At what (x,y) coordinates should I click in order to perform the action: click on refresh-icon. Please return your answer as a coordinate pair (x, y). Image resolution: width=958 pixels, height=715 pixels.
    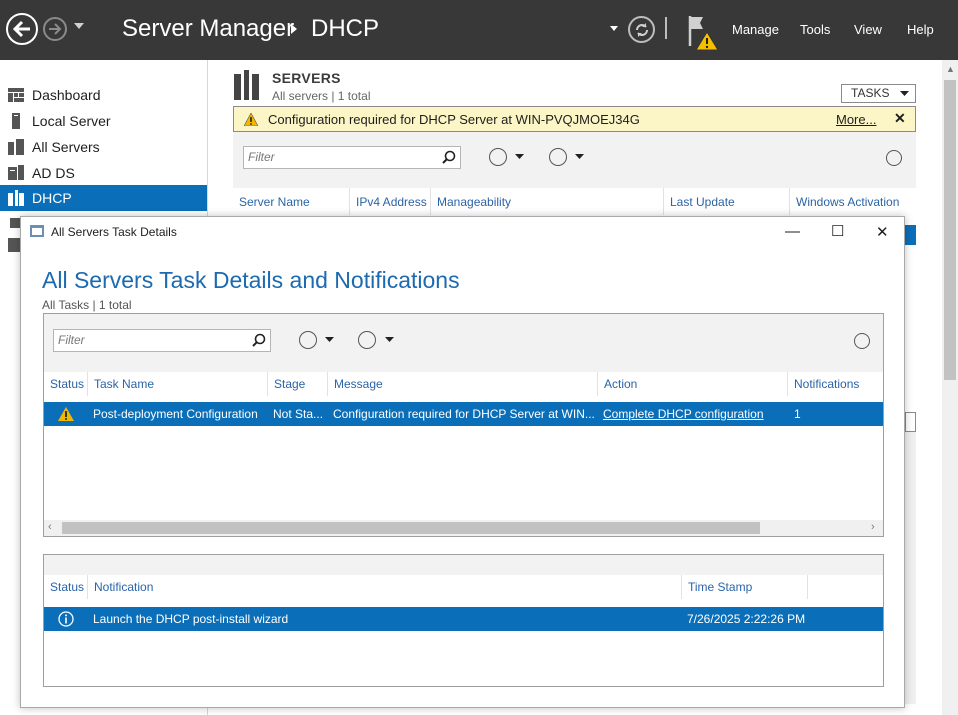
    Looking at the image, I should click on (641, 29).